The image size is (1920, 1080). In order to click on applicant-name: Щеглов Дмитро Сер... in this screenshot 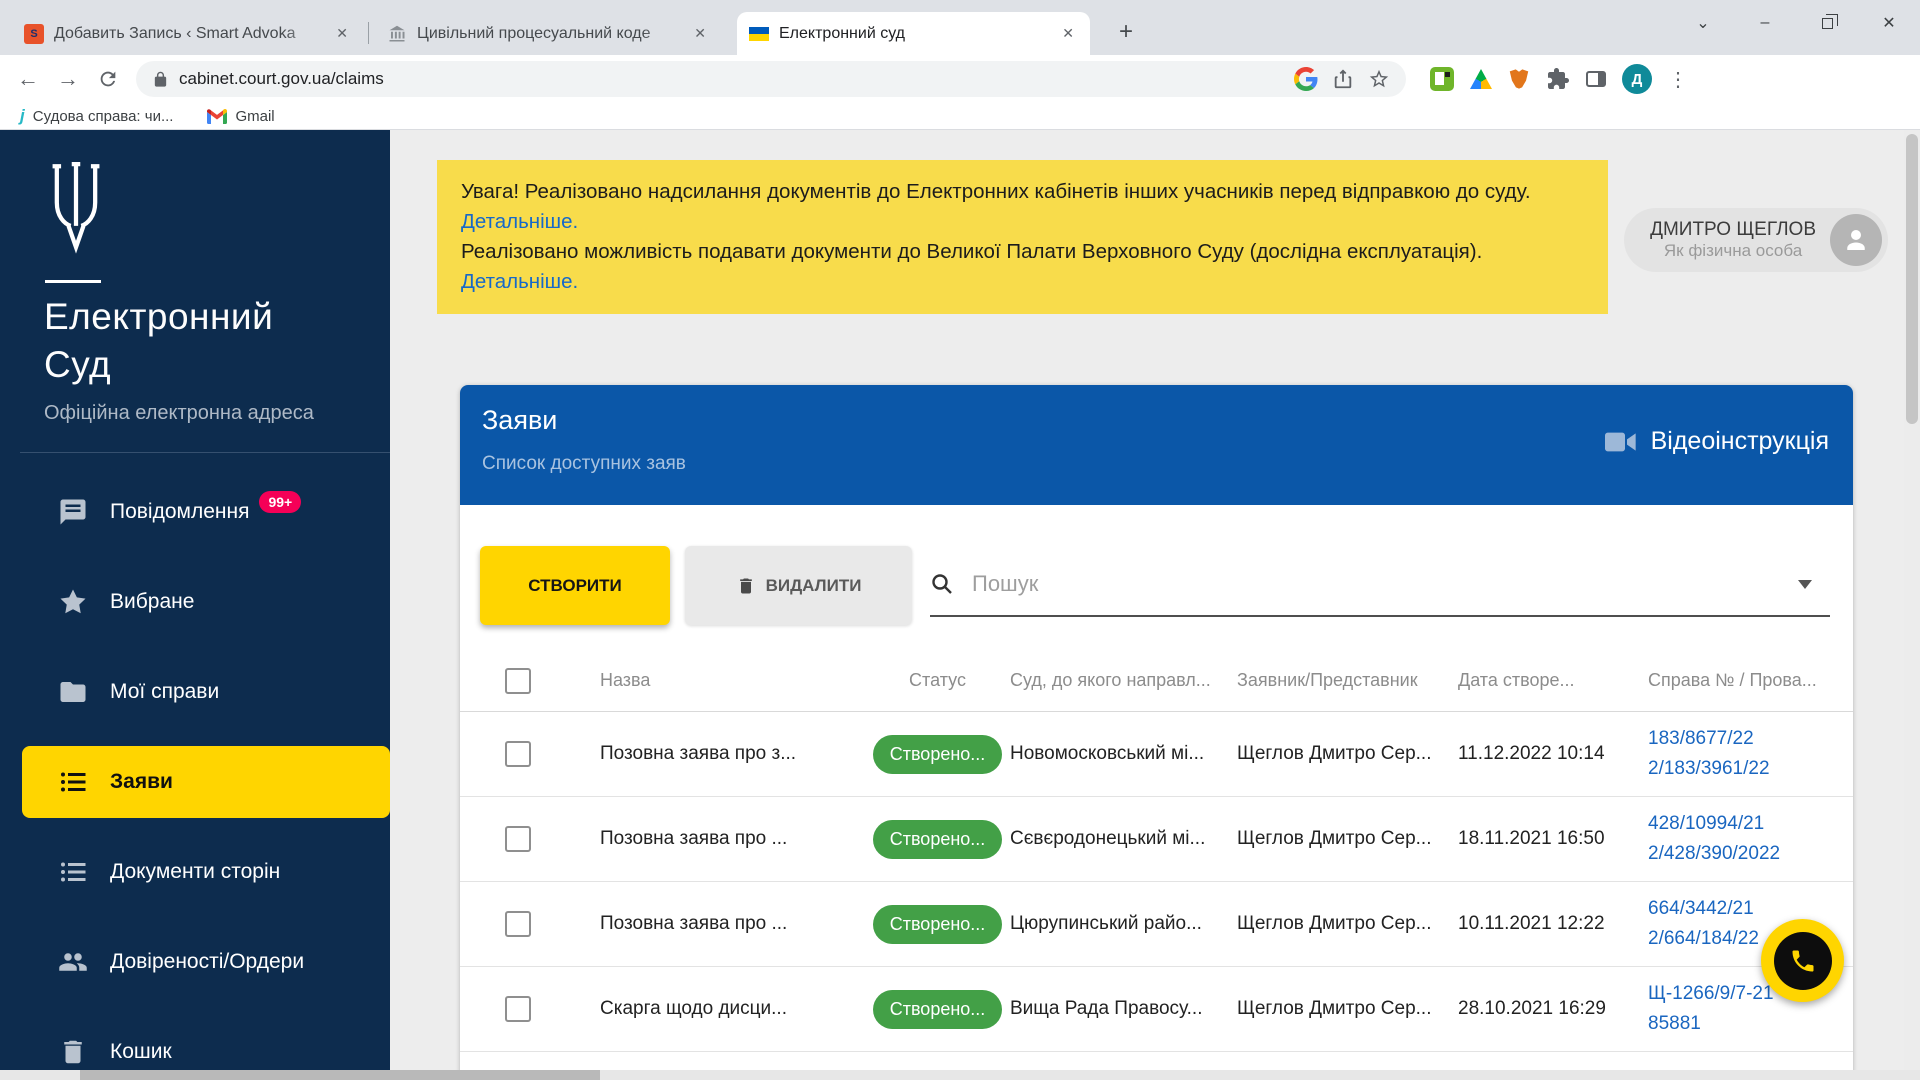, I will do `click(1334, 753)`.